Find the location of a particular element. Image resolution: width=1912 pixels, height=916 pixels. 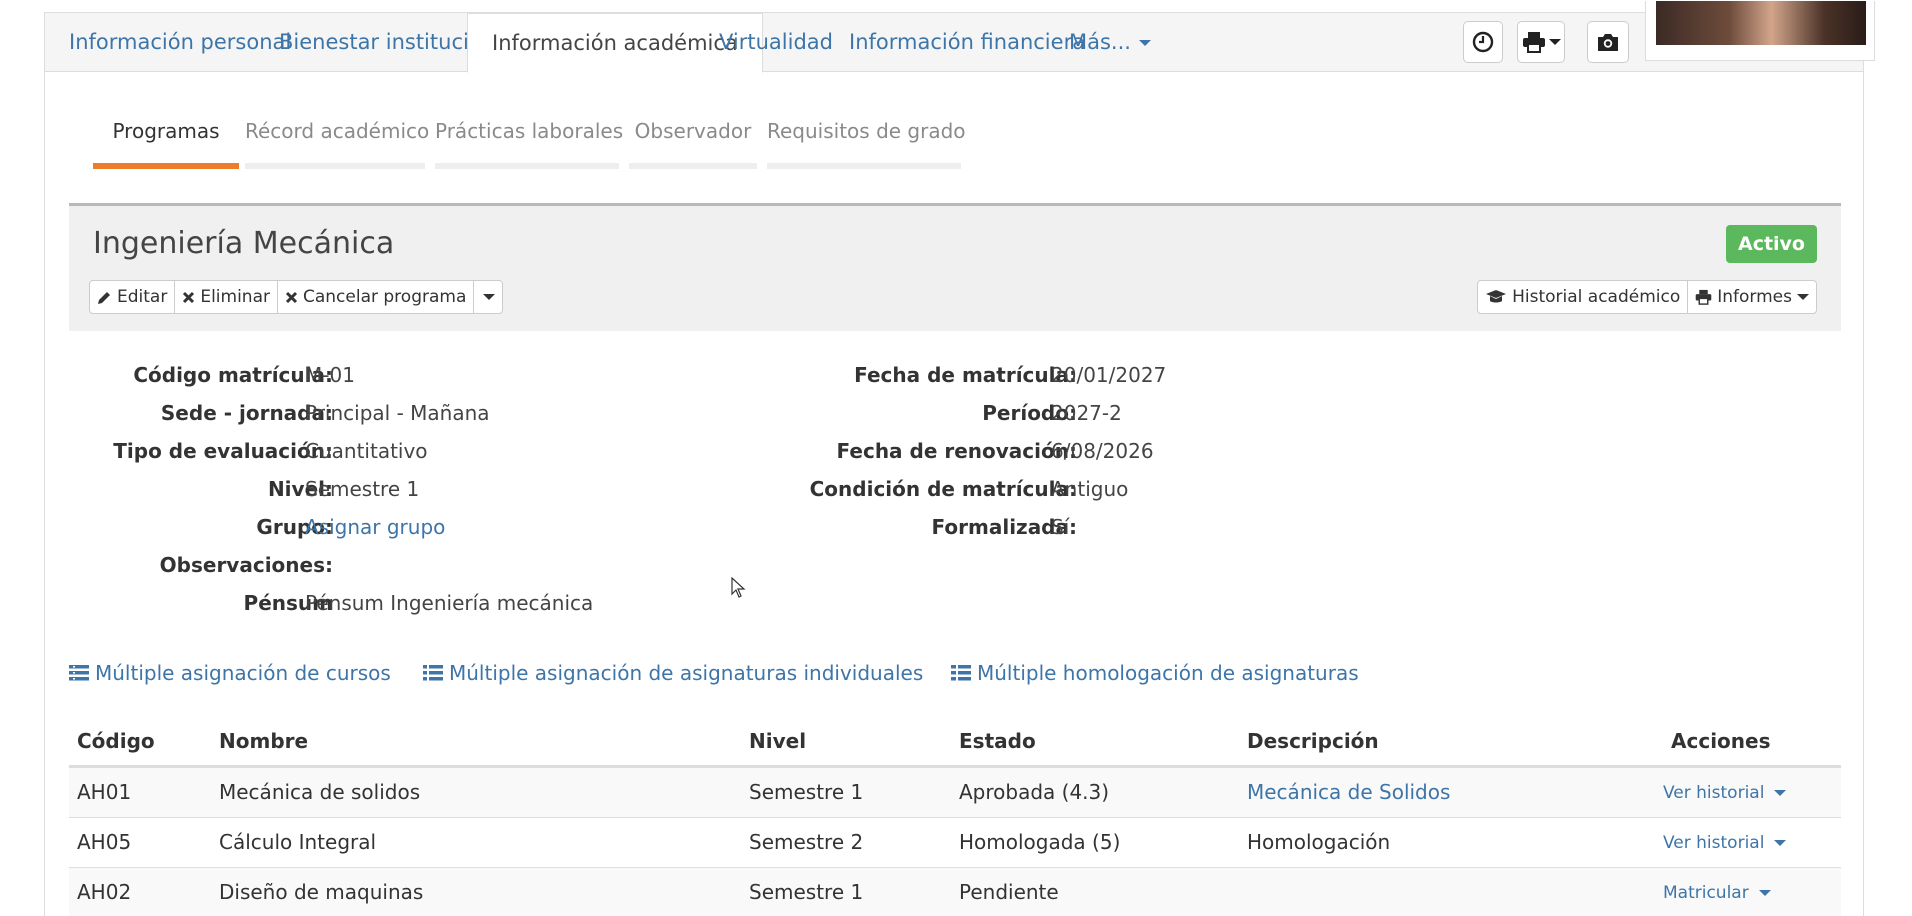

program-actions-group: Editar Eliminar Cancelar programa is located at coordinates (296, 297).